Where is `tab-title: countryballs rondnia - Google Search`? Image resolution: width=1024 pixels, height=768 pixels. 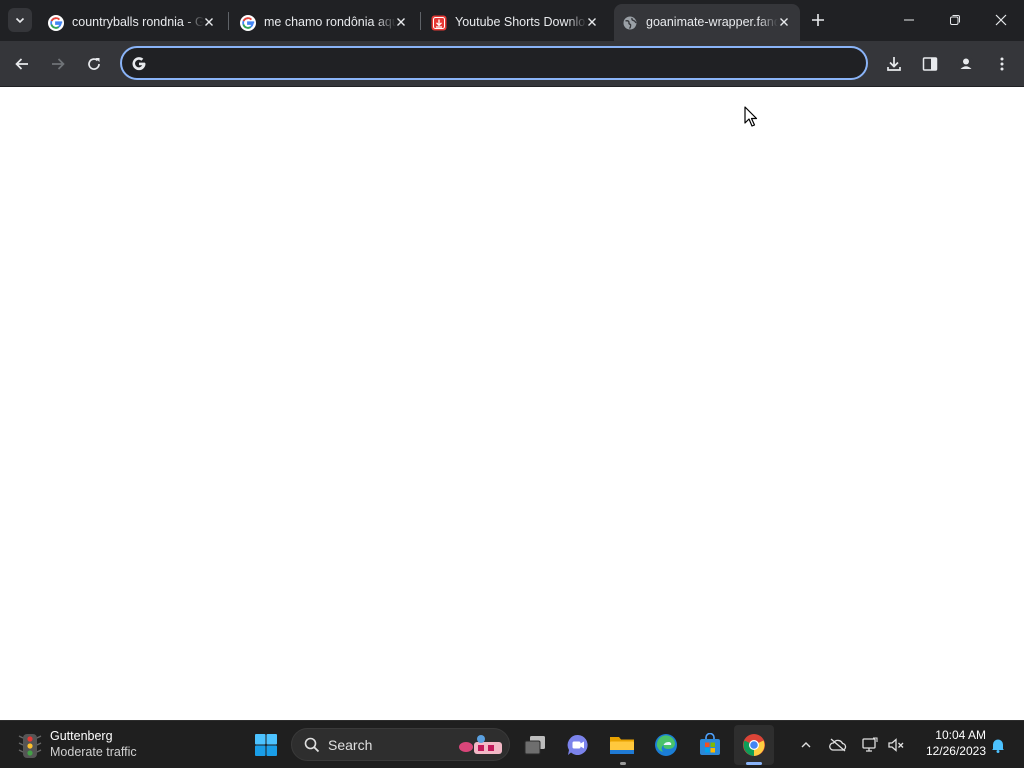 tab-title: countryballs rondnia - Google Search is located at coordinates (138, 22).